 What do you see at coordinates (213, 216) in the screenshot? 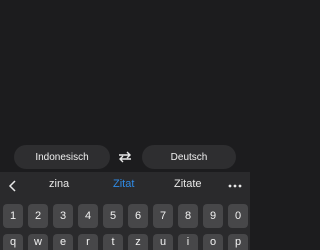
I see `key-9: 9` at bounding box center [213, 216].